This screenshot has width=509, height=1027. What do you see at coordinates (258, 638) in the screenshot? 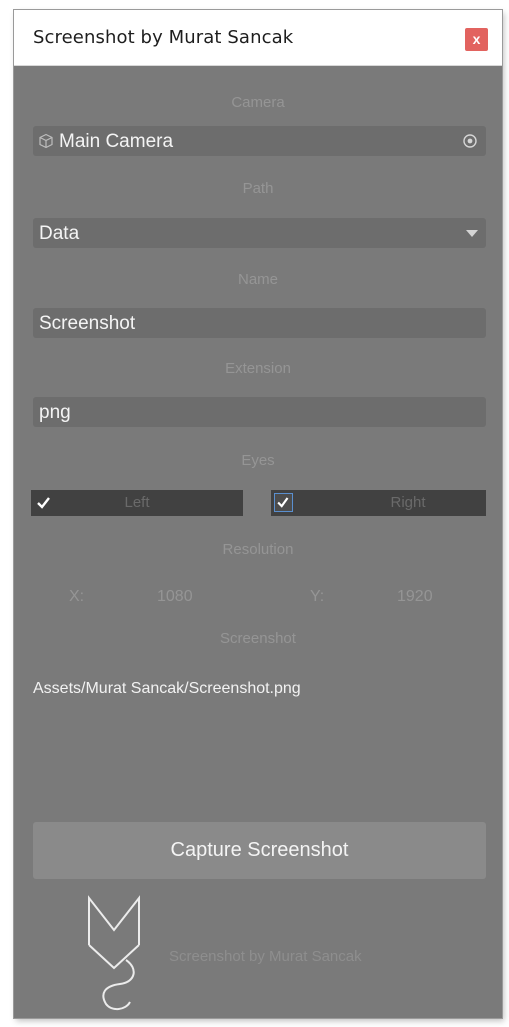
I see `screenshot-label: Screenshot` at bounding box center [258, 638].